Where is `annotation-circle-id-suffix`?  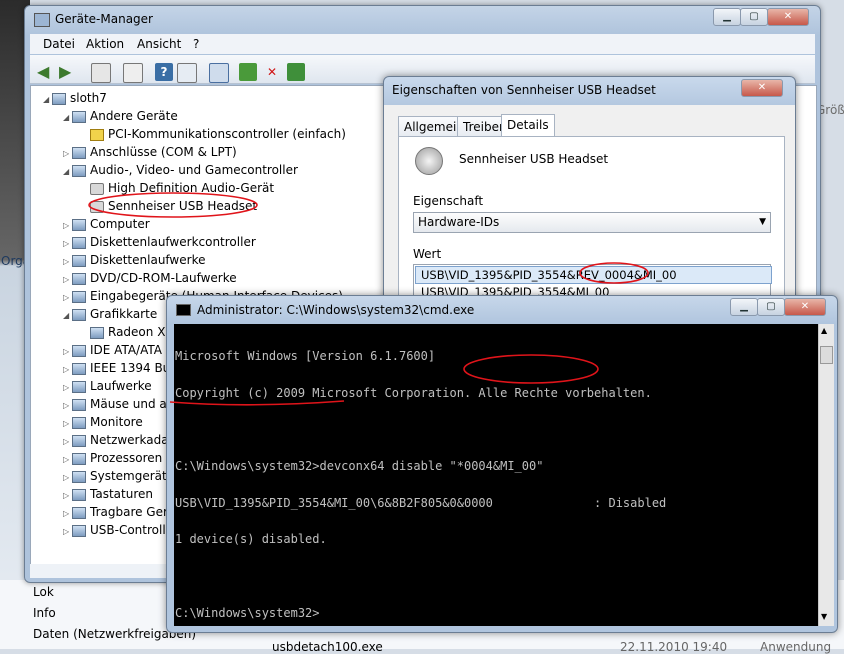 annotation-circle-id-suffix is located at coordinates (614, 273).